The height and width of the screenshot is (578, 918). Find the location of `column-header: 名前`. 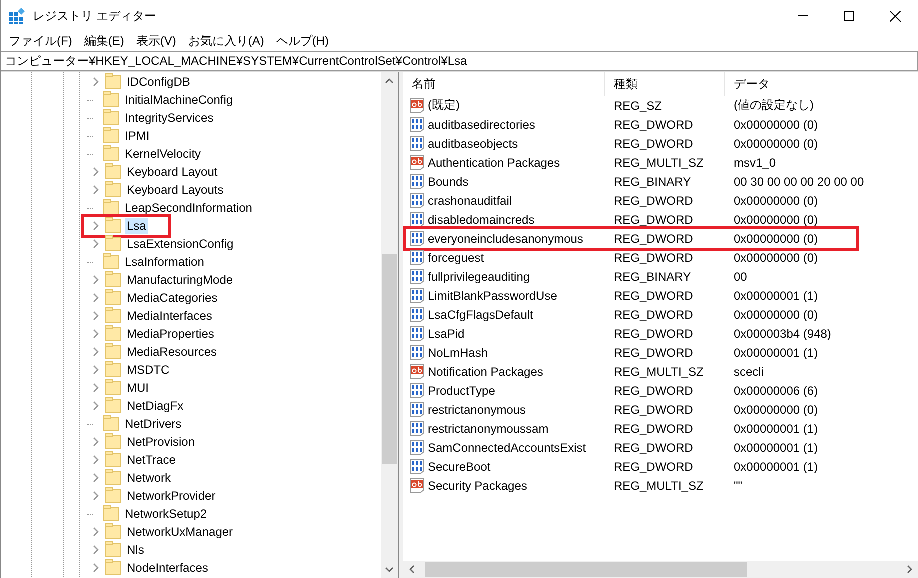

column-header: 名前 is located at coordinates (504, 84).